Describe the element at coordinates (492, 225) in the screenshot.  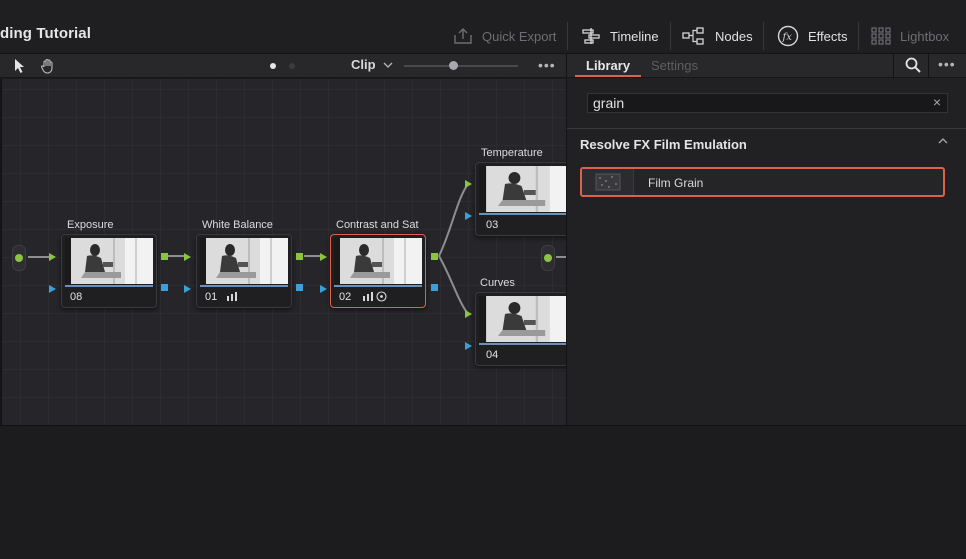
I see `node-number: 03` at that location.